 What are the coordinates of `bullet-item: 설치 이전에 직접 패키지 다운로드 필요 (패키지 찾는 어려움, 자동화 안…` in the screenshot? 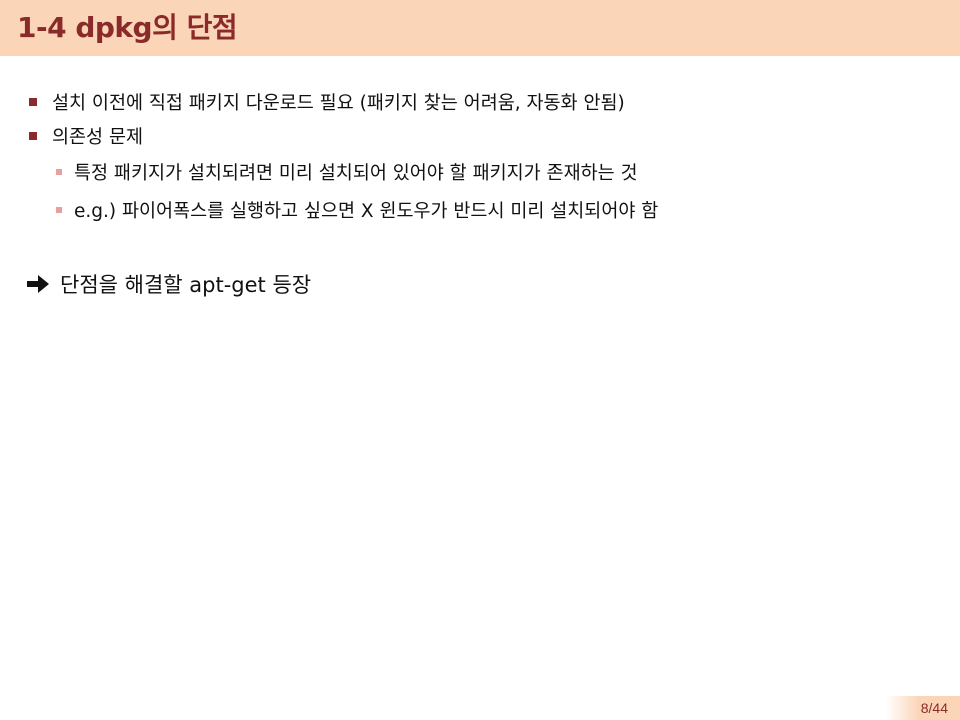 It's located at (327, 102).